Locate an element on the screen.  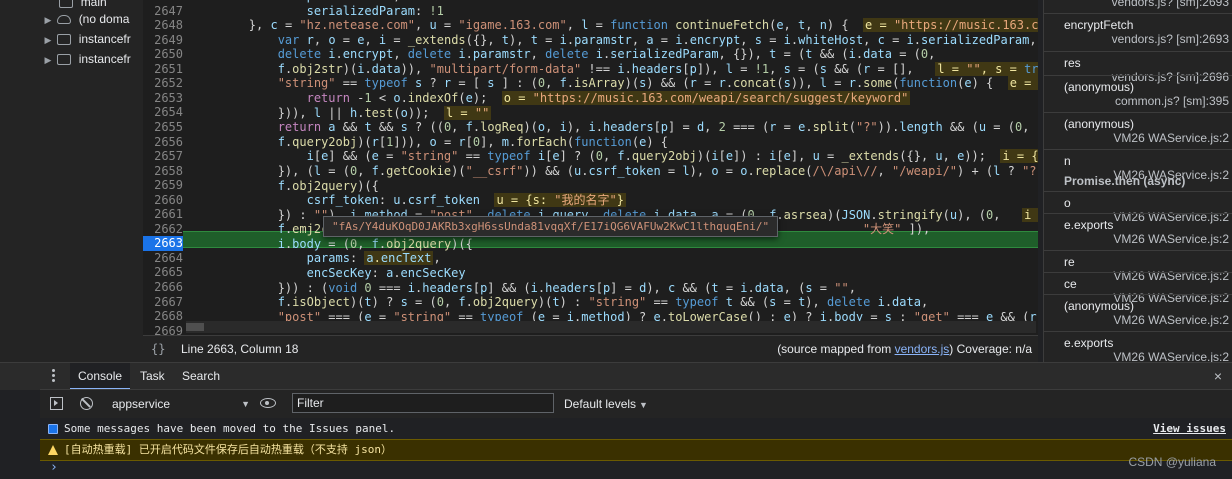
line-number: 2647 is located at coordinates (163, 11).